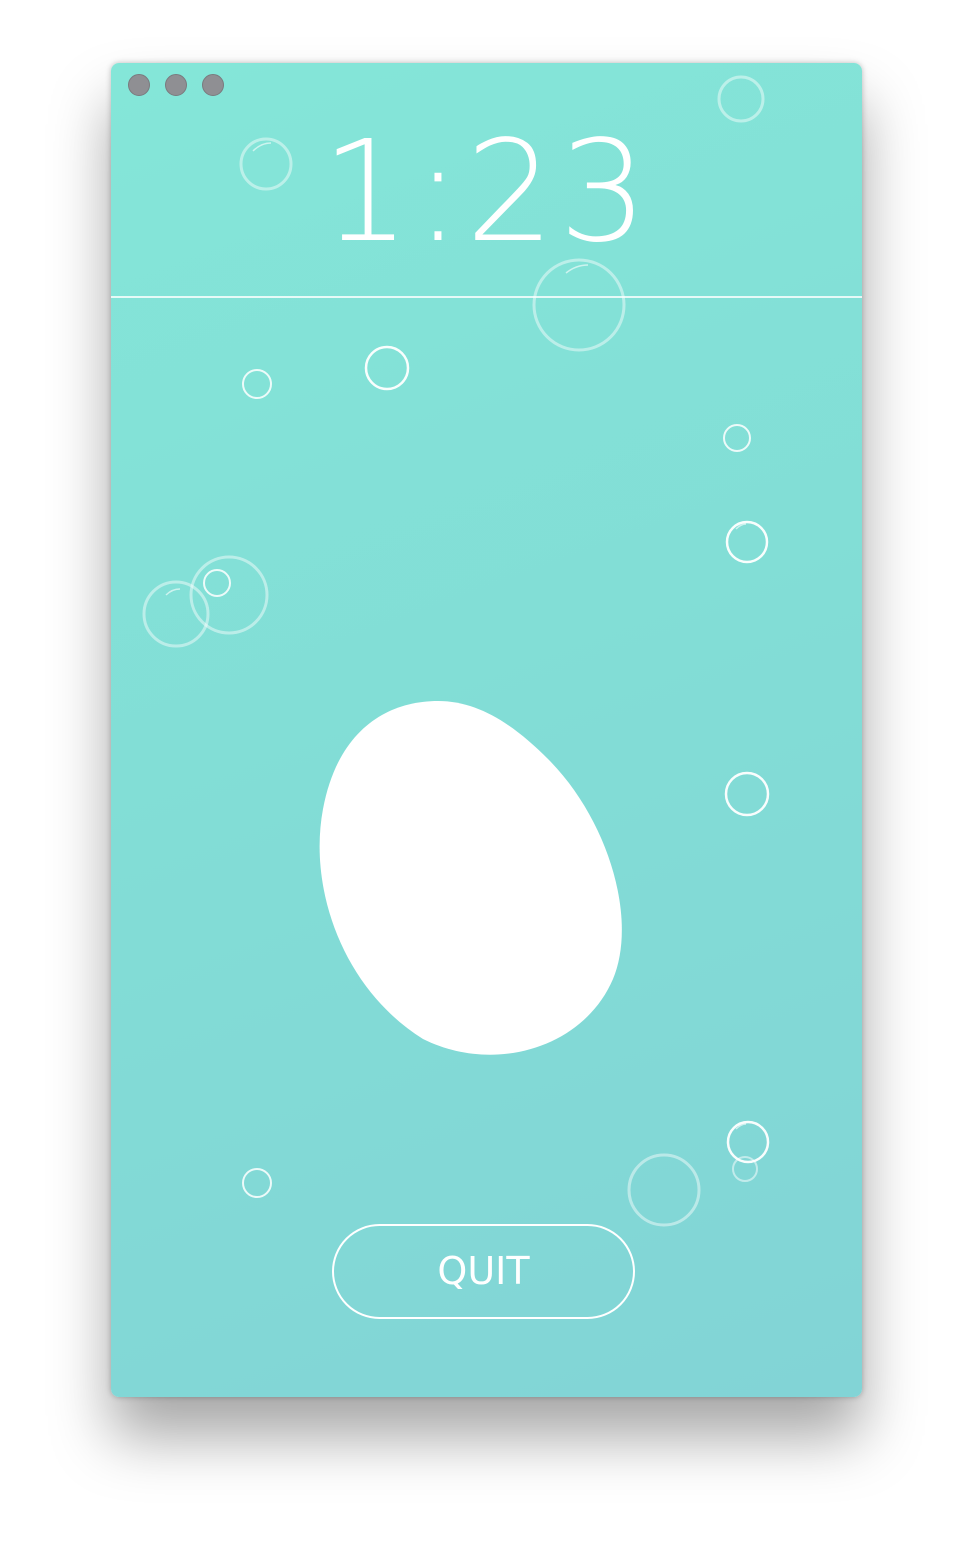 This screenshot has height=1558, width=974. What do you see at coordinates (470, 879) in the screenshot?
I see `egg-icon` at bounding box center [470, 879].